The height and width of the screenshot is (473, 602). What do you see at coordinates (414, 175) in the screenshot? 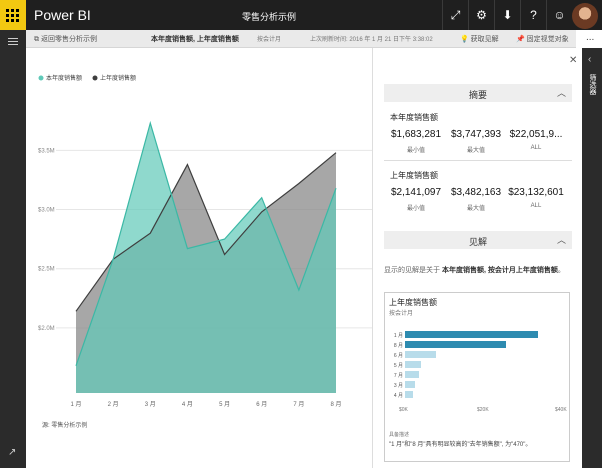
I see `stat-group-title: 上年度销售额` at bounding box center [414, 175].